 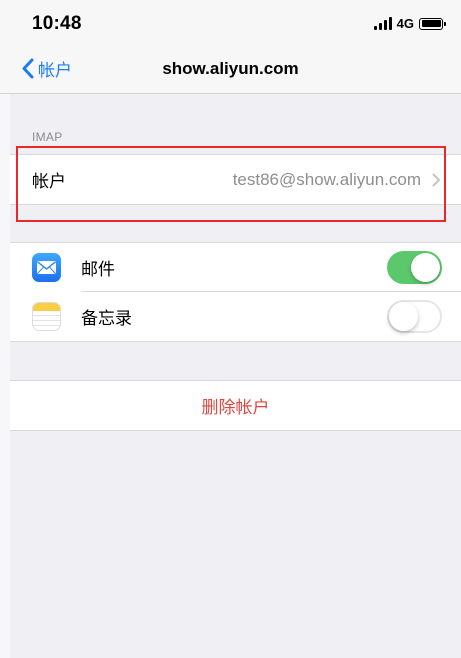 What do you see at coordinates (235, 316) in the screenshot?
I see `app-row-notes: 备忘录` at bounding box center [235, 316].